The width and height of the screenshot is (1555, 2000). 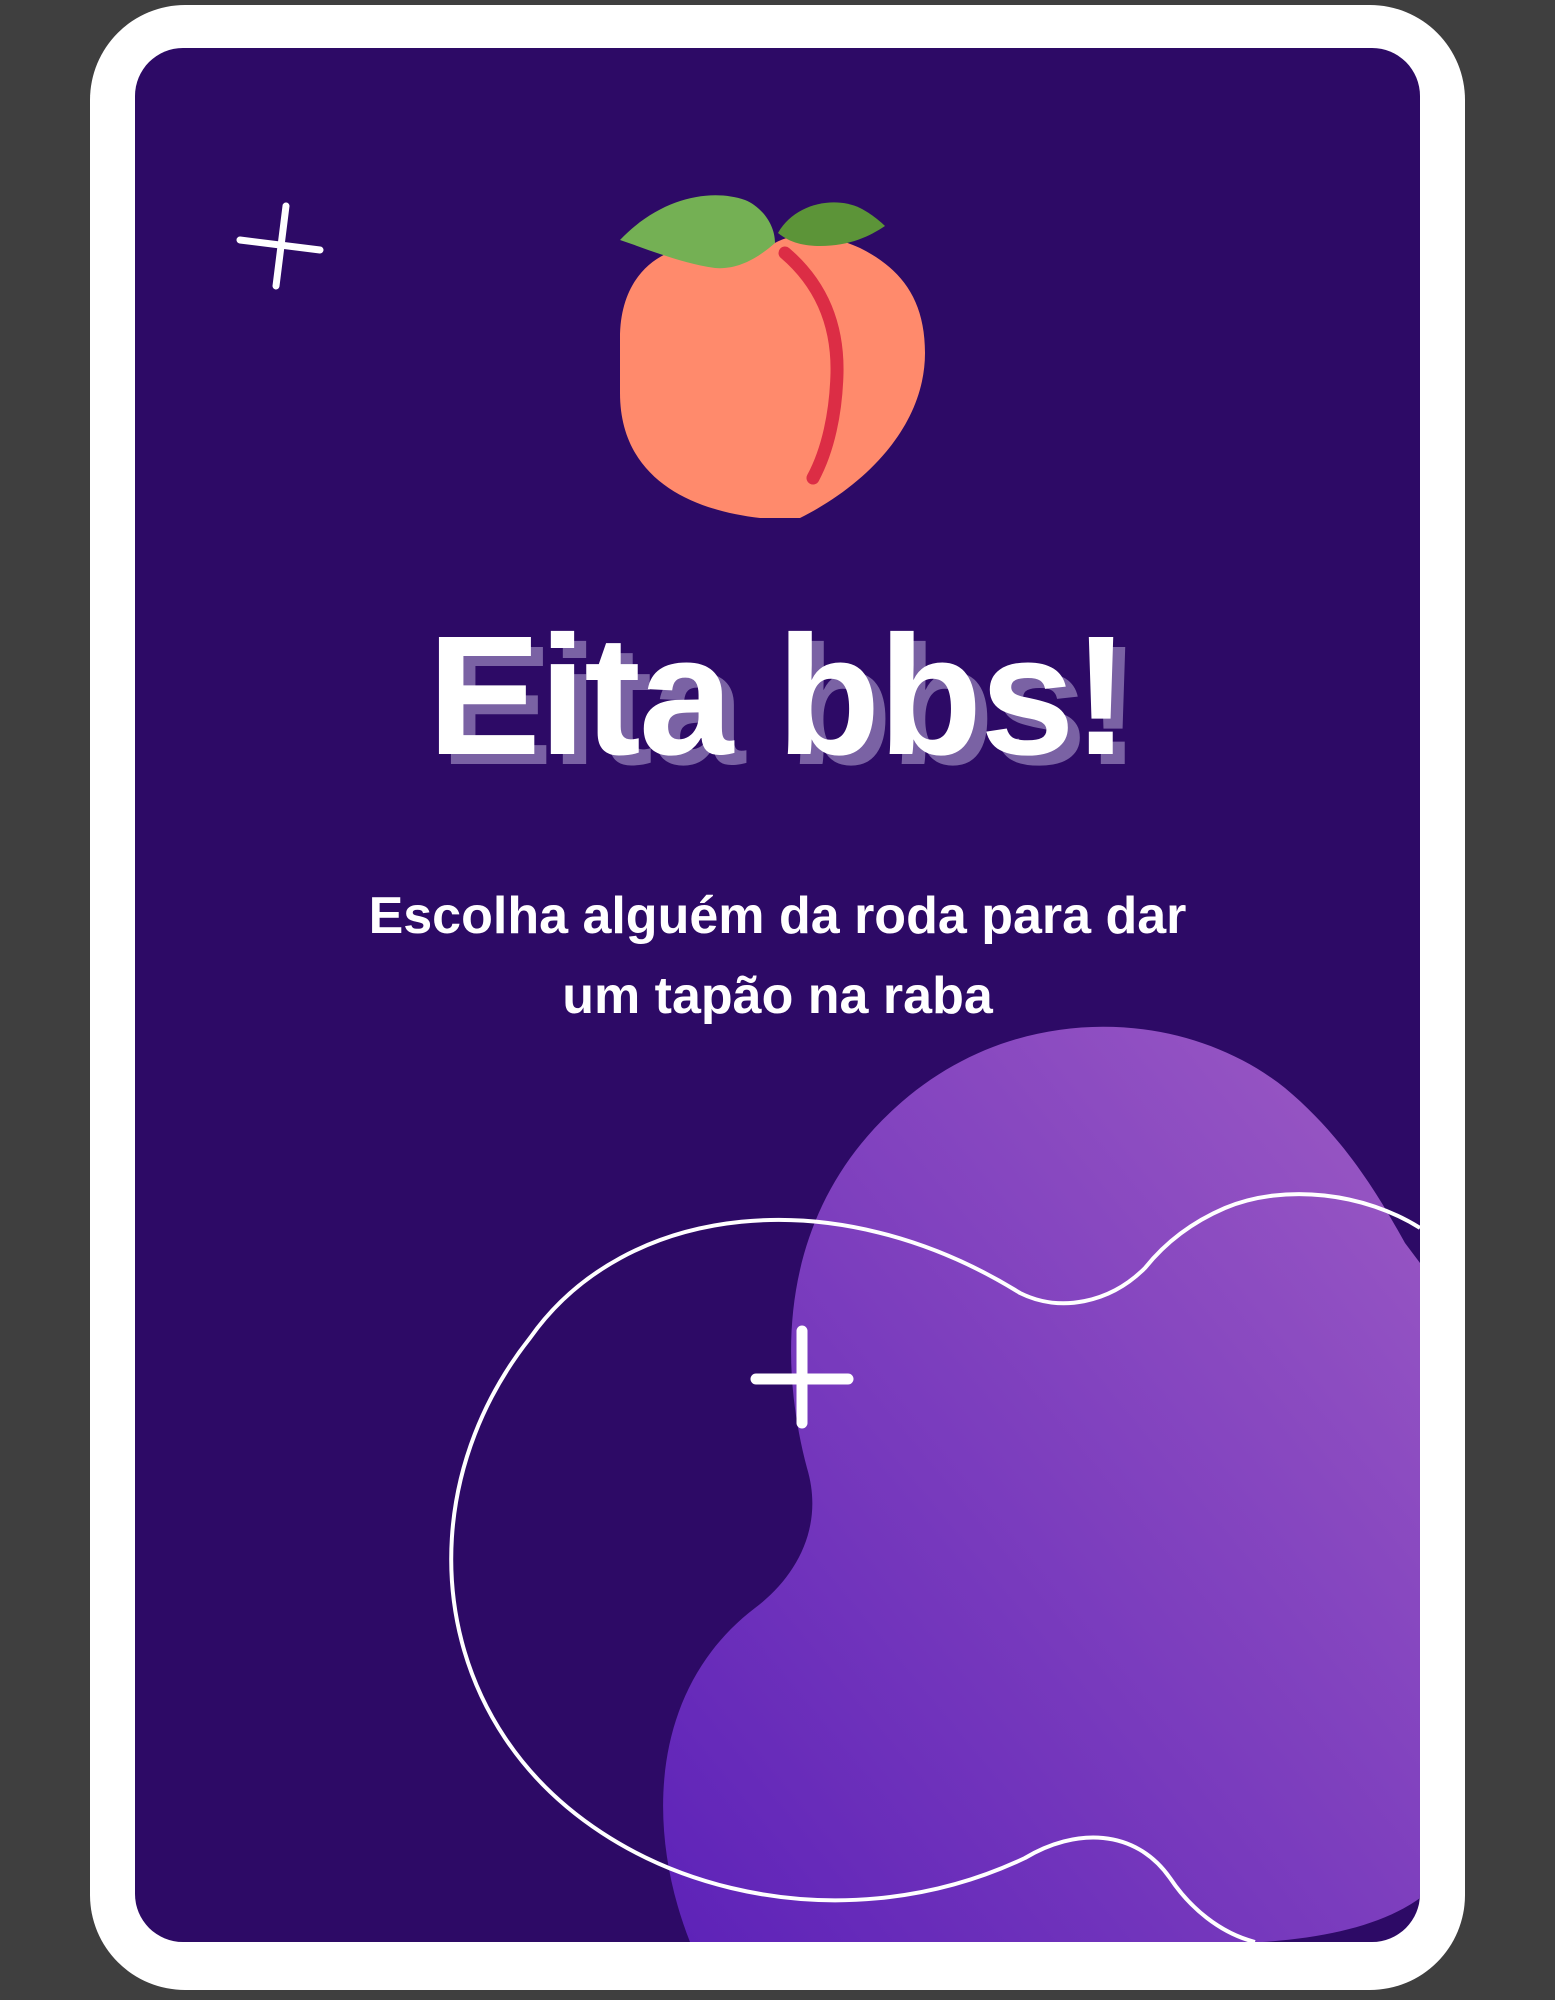 I want to click on card-title: Eita bbs!, so click(x=778, y=696).